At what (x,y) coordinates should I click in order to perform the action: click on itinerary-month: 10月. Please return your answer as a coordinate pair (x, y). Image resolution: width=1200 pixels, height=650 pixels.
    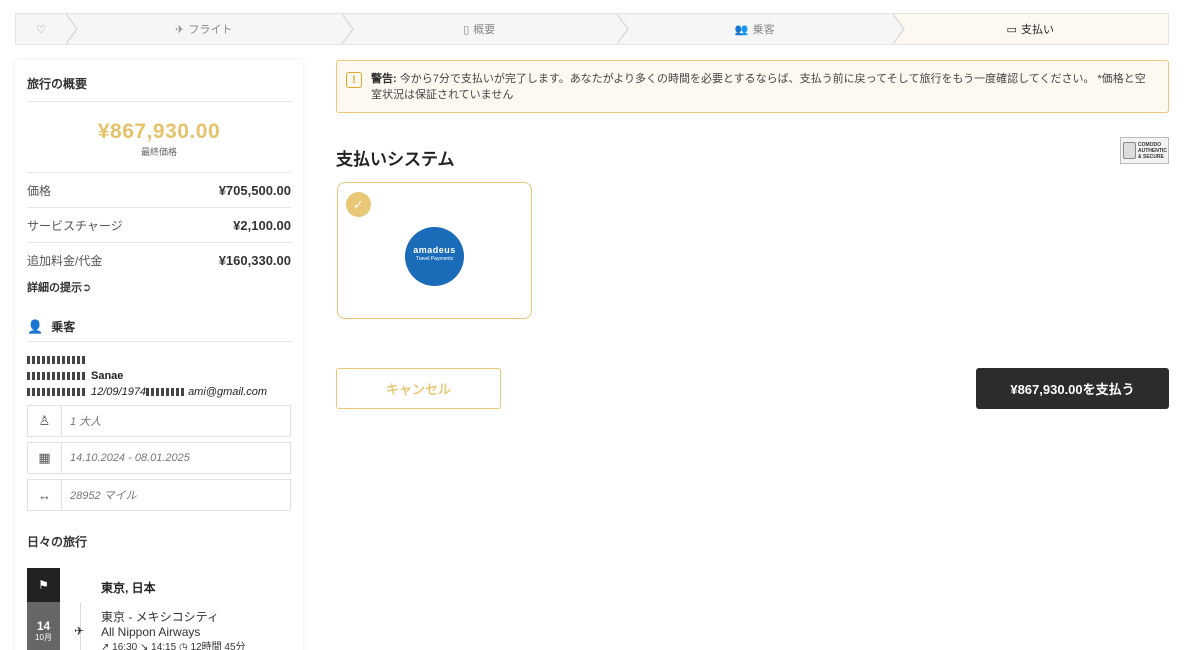
    Looking at the image, I should click on (43, 637).